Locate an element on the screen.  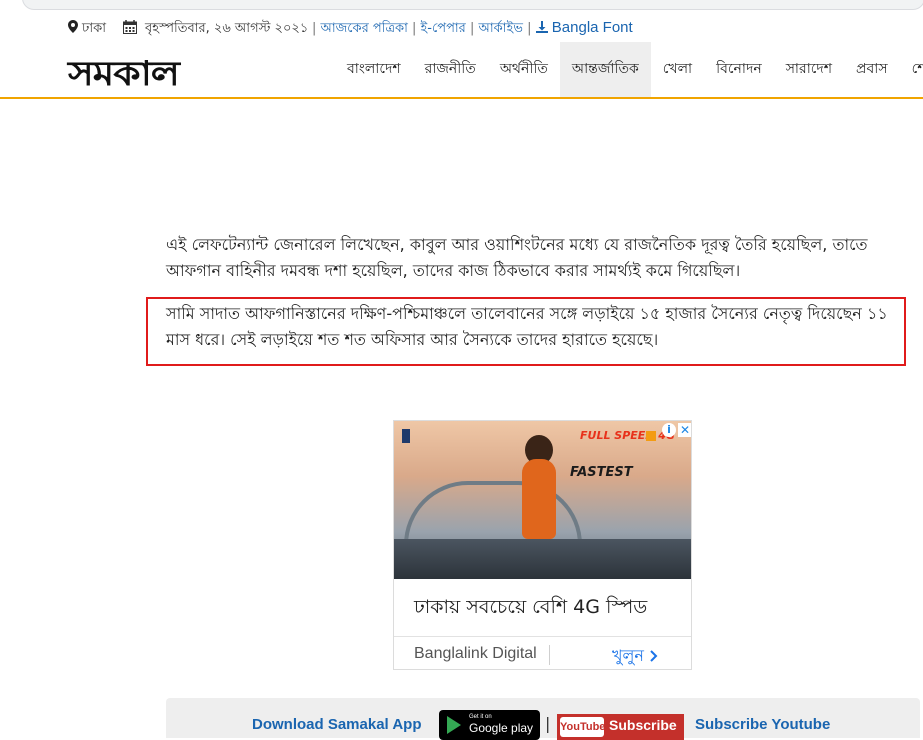
ad-open-button: খুলুন is located at coordinates (635, 656).